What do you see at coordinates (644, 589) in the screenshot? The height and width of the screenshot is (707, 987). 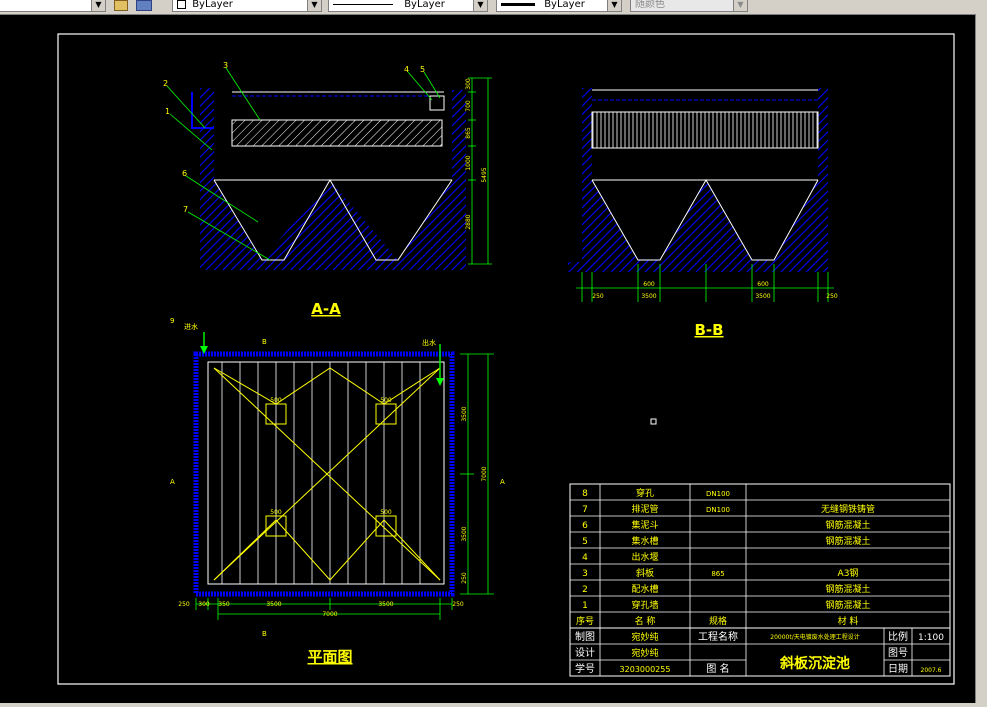 I see `row-2-name: 配水槽` at bounding box center [644, 589].